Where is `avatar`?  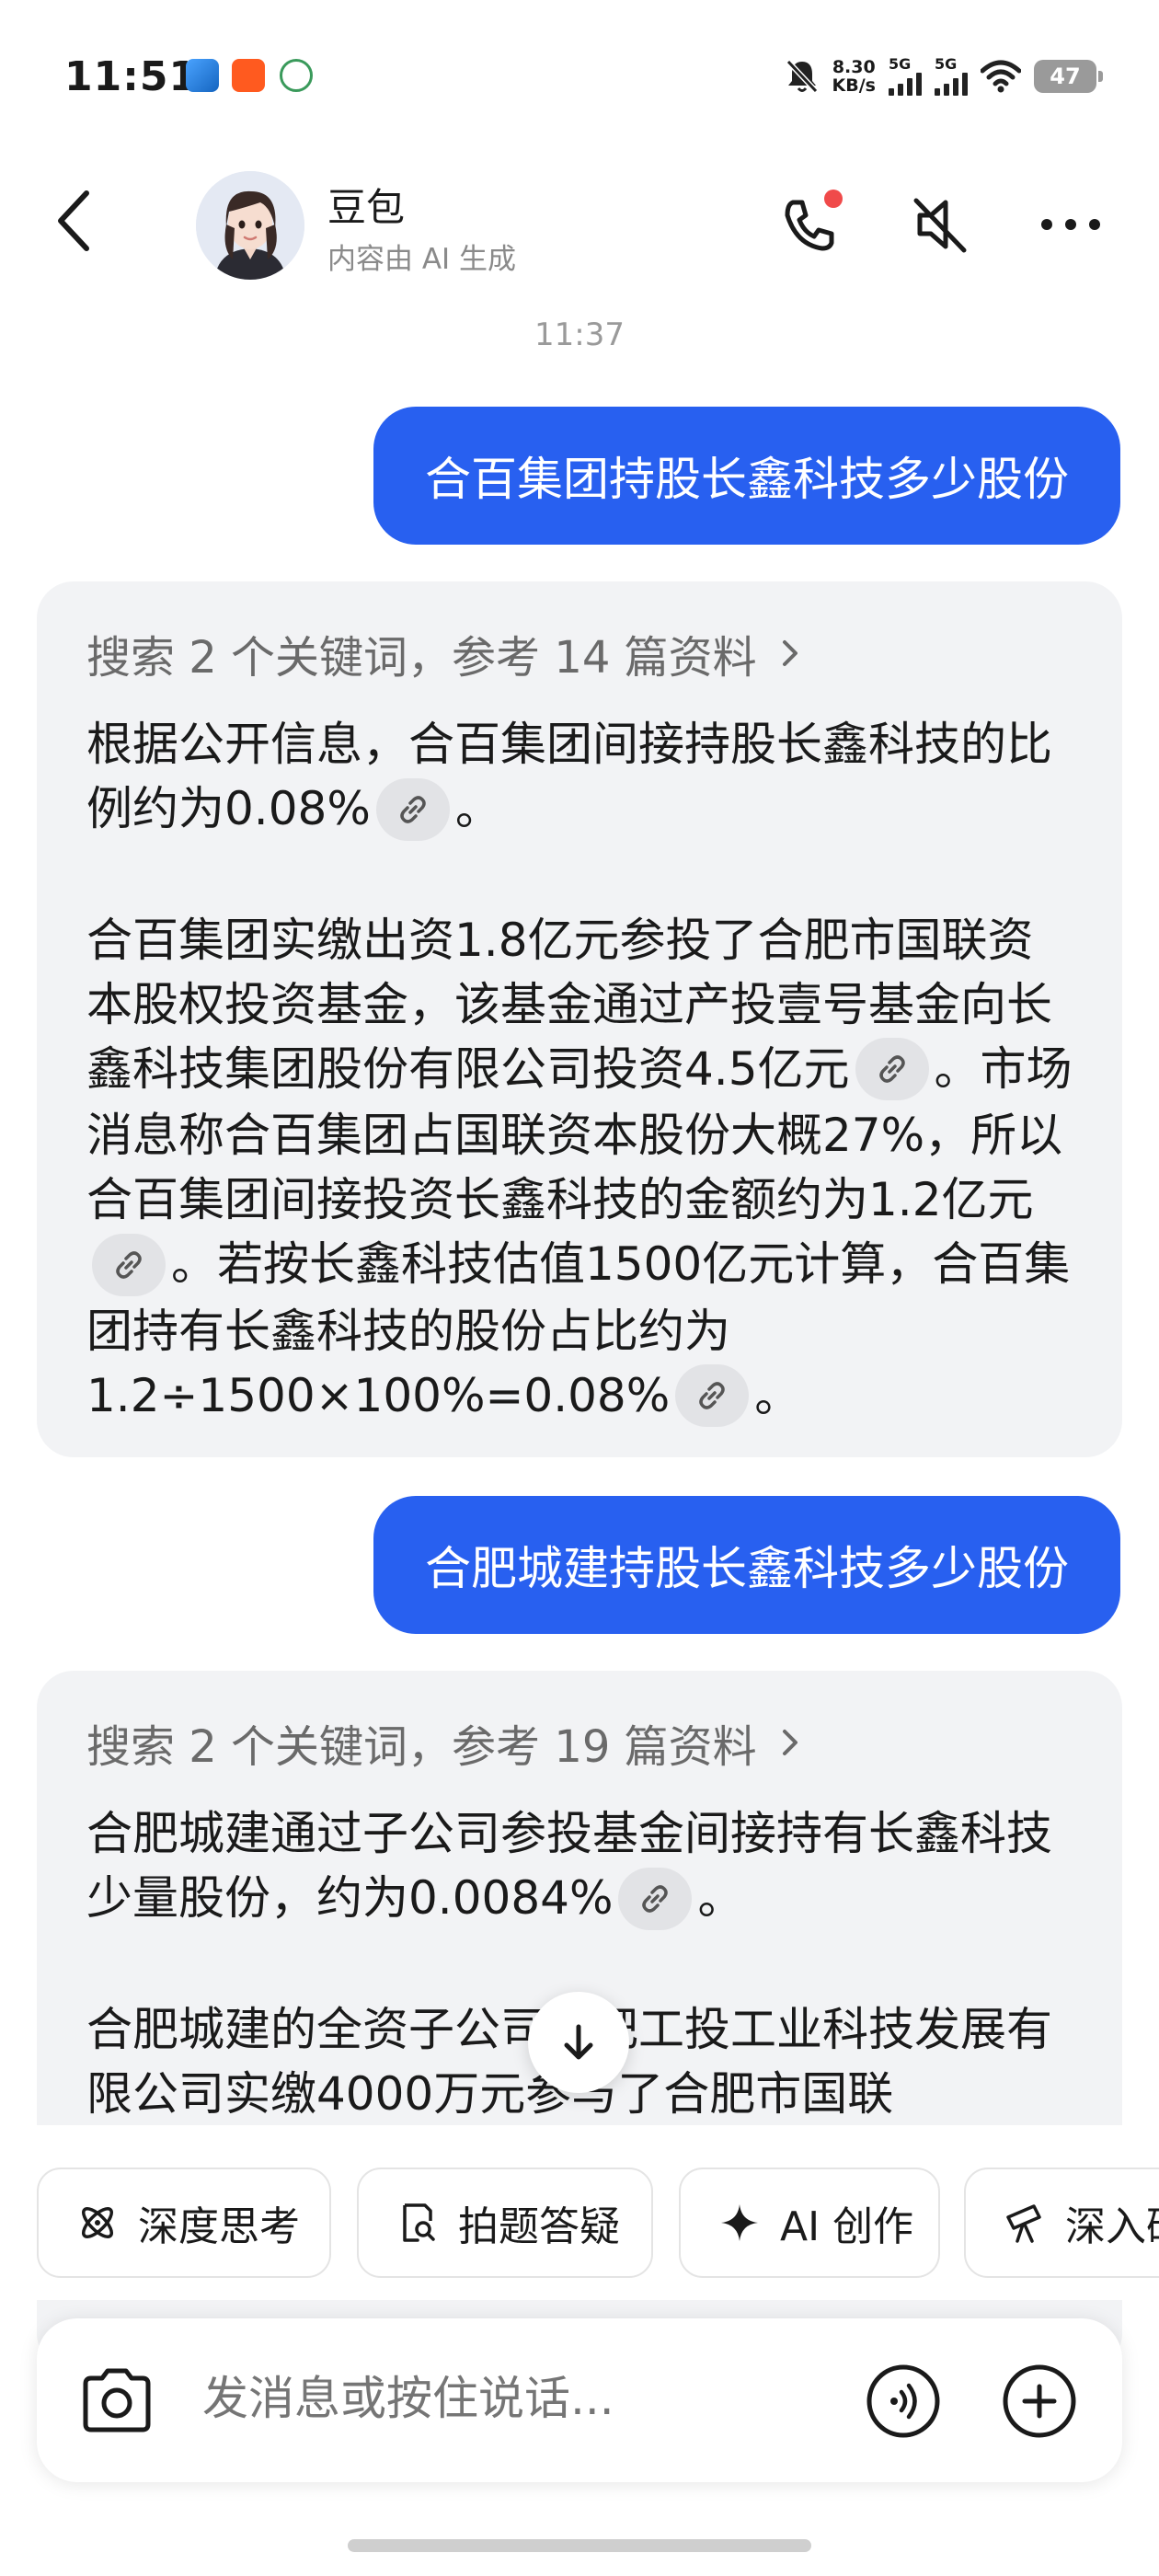
avatar is located at coordinates (250, 225).